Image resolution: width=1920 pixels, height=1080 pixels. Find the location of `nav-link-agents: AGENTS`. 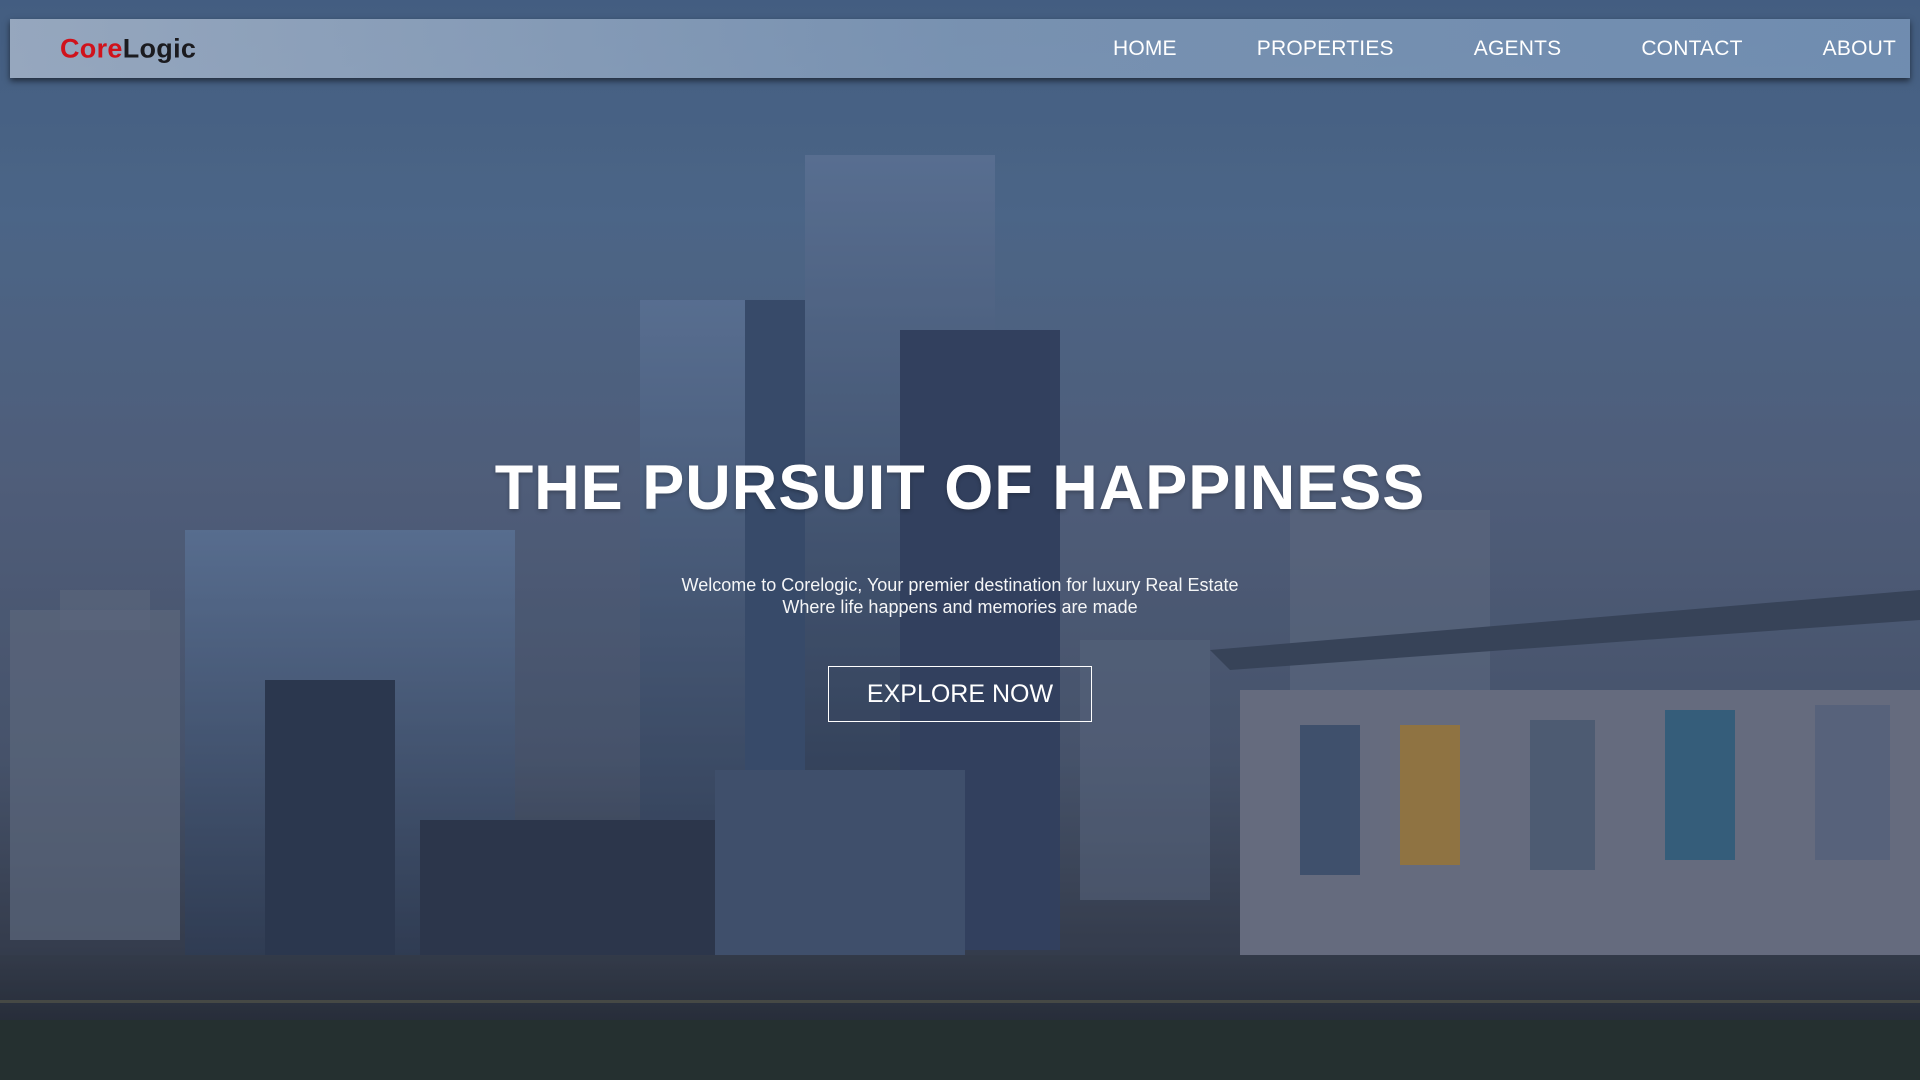

nav-link-agents: AGENTS is located at coordinates (1518, 49).